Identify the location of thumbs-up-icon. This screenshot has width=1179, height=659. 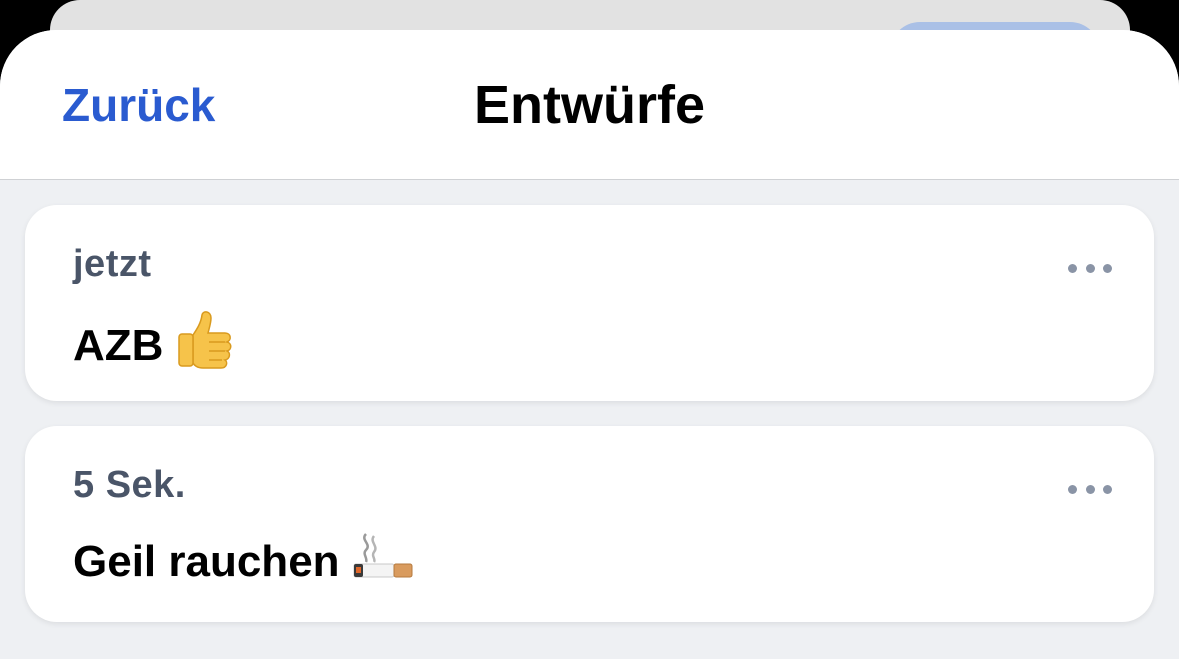
(205, 345).